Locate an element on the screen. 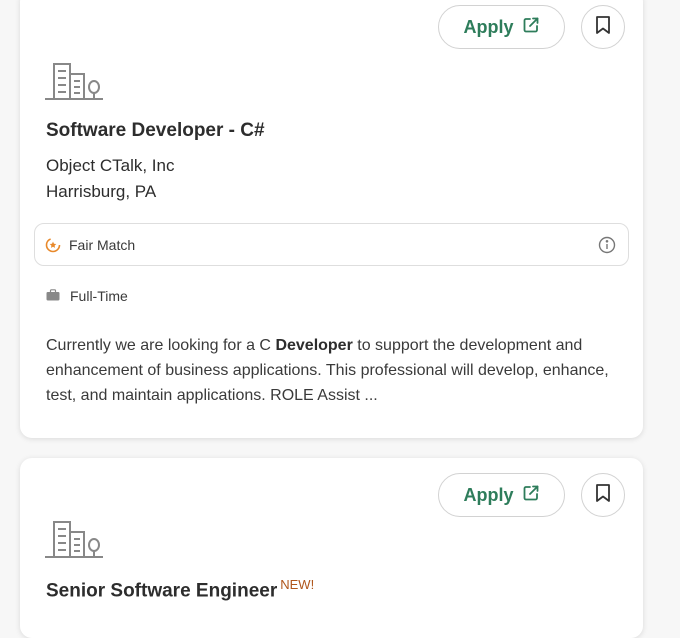 This screenshot has width=680, height=638. match-star-icon is located at coordinates (53, 245).